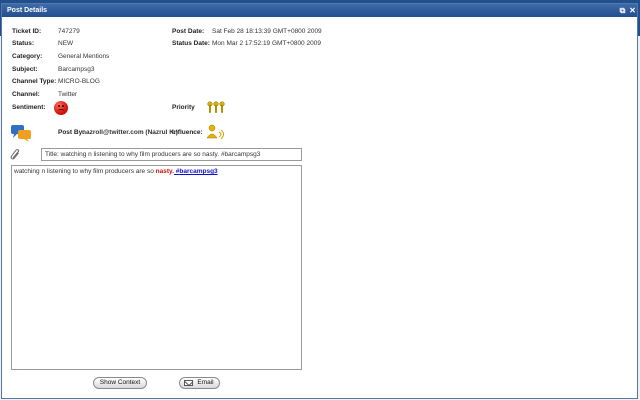 This screenshot has width=640, height=400. I want to click on restore-icon: ⧉, so click(622, 10).